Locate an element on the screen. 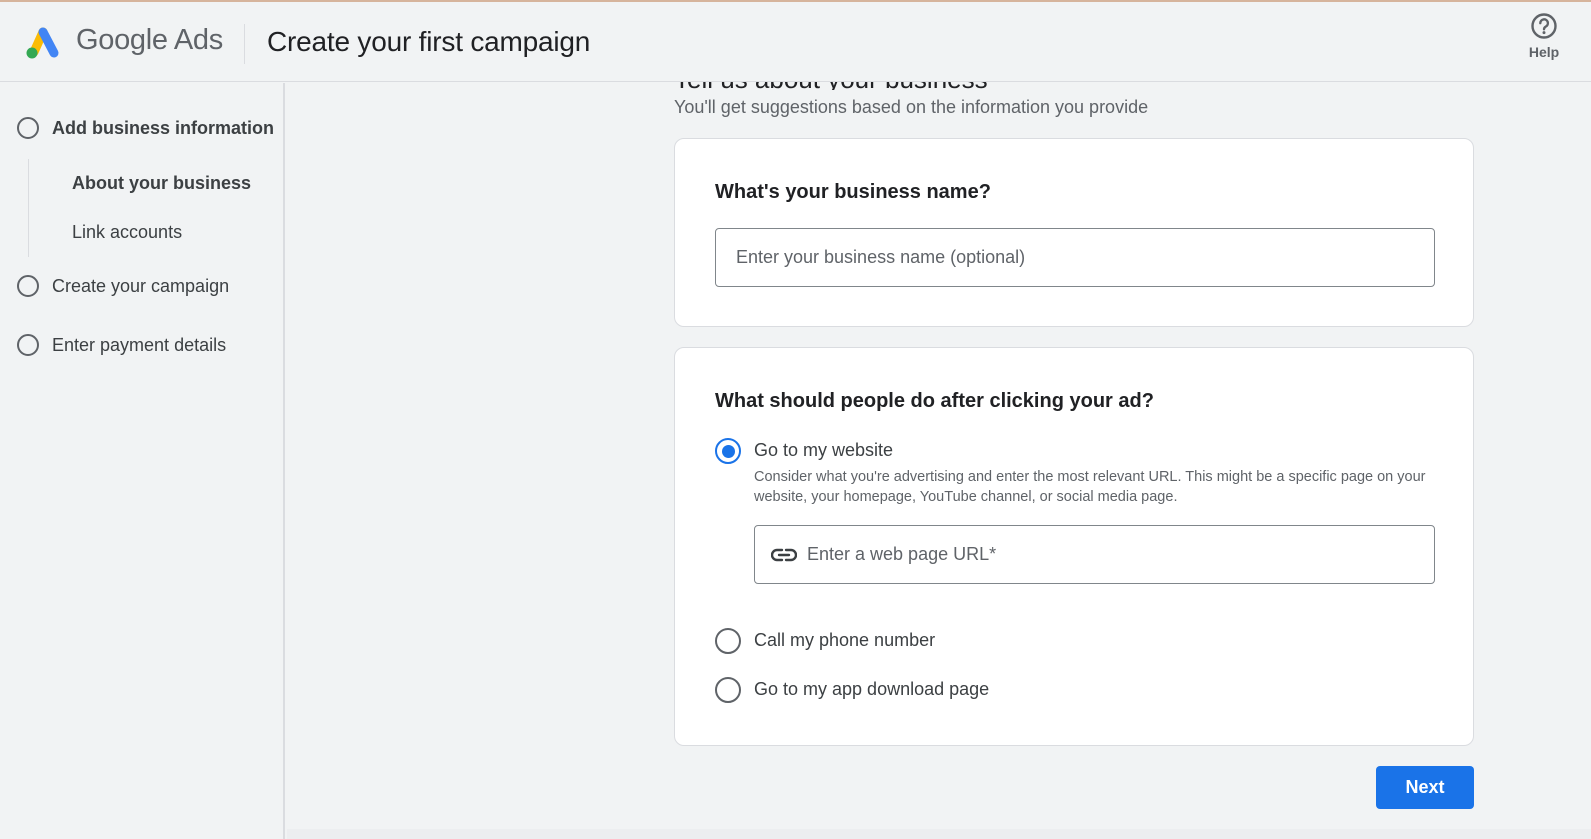  url-input is located at coordinates (1120, 554).